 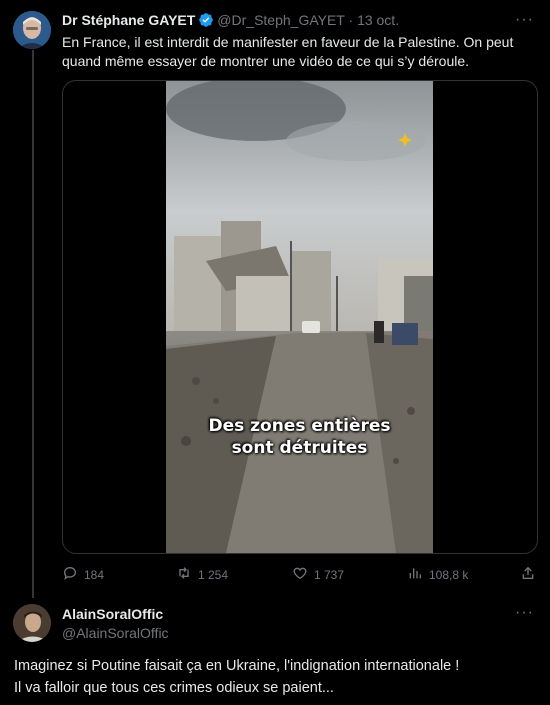 I want to click on user-handle: @Dr_Steph_GAYET, so click(x=280, y=20).